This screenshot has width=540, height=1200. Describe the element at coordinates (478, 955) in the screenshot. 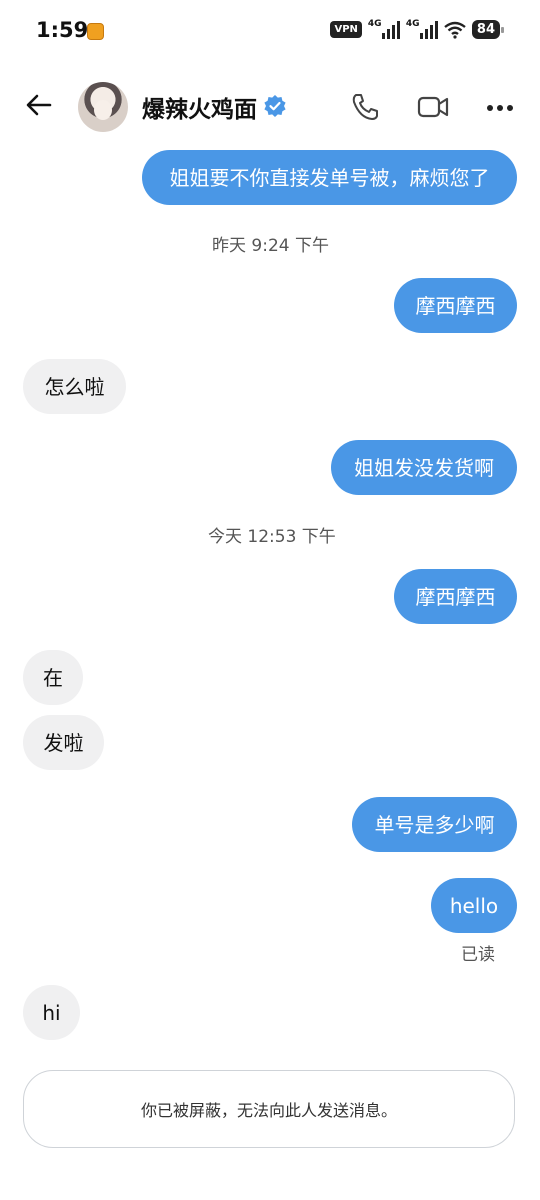

I see `read-receipt: 已读` at that location.